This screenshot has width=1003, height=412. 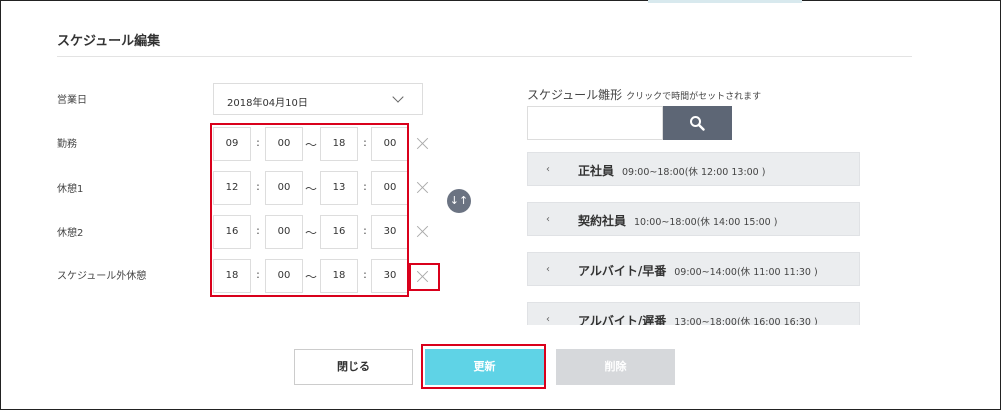 I want to click on label-break1: 休憩1, so click(x=70, y=189).